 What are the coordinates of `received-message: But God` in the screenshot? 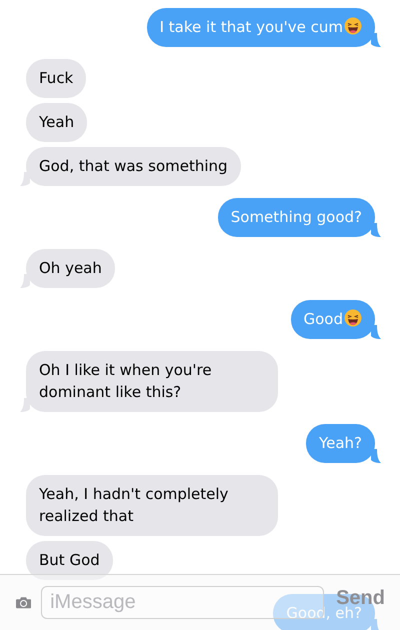 It's located at (69, 560).